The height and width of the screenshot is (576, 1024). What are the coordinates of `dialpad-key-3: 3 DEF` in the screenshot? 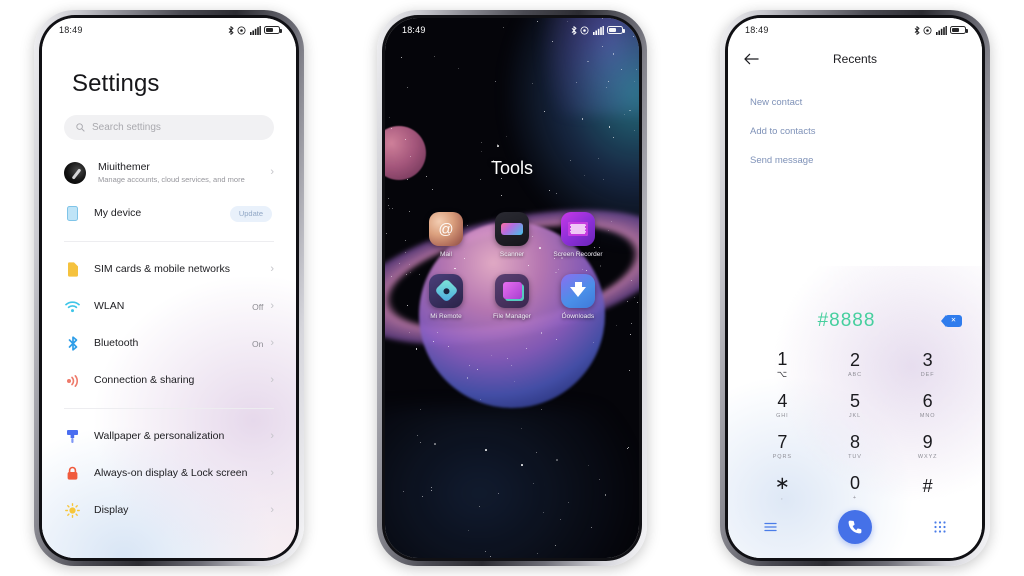 It's located at (927, 364).